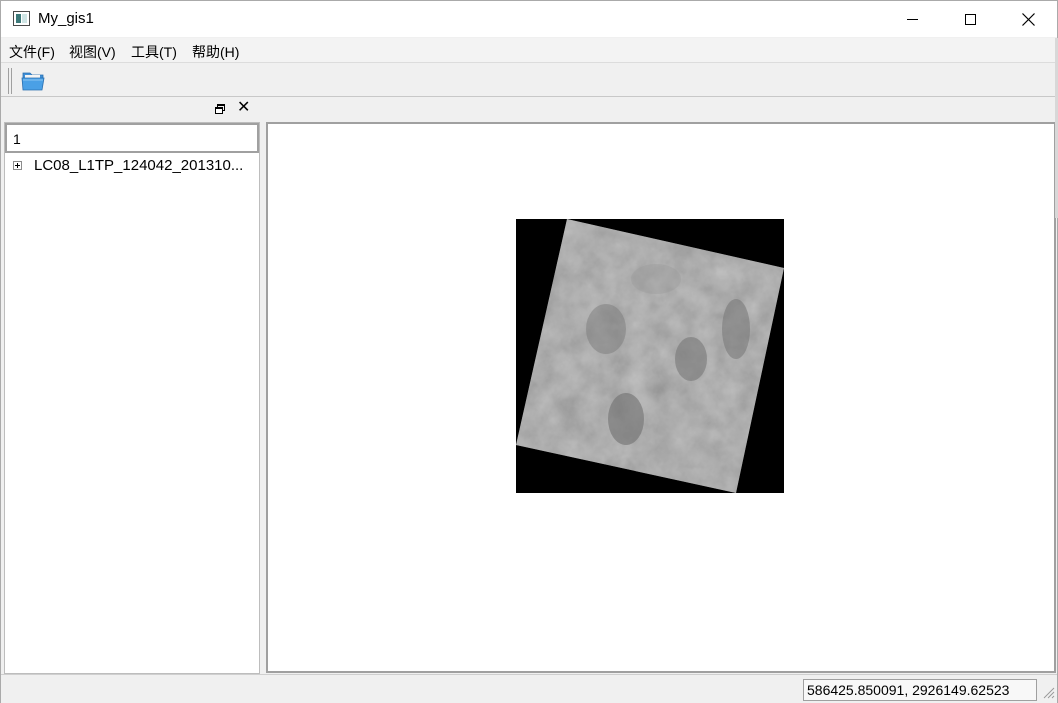 The width and height of the screenshot is (1058, 703). Describe the element at coordinates (132, 138) in the screenshot. I see `tree-column-header: 1` at that location.